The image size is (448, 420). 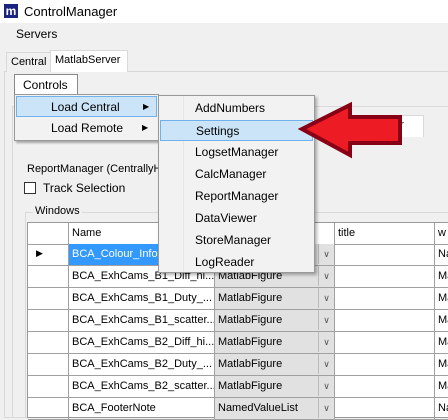 What do you see at coordinates (236, 196) in the screenshot?
I see `submenu-item-reportmanager: ReportManager` at bounding box center [236, 196].